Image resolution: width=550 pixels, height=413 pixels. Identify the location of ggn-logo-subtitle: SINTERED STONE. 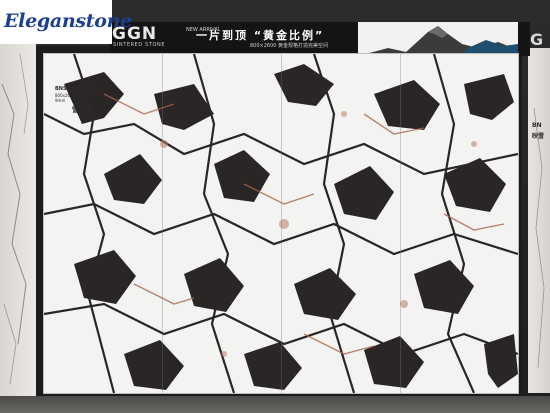
(139, 45).